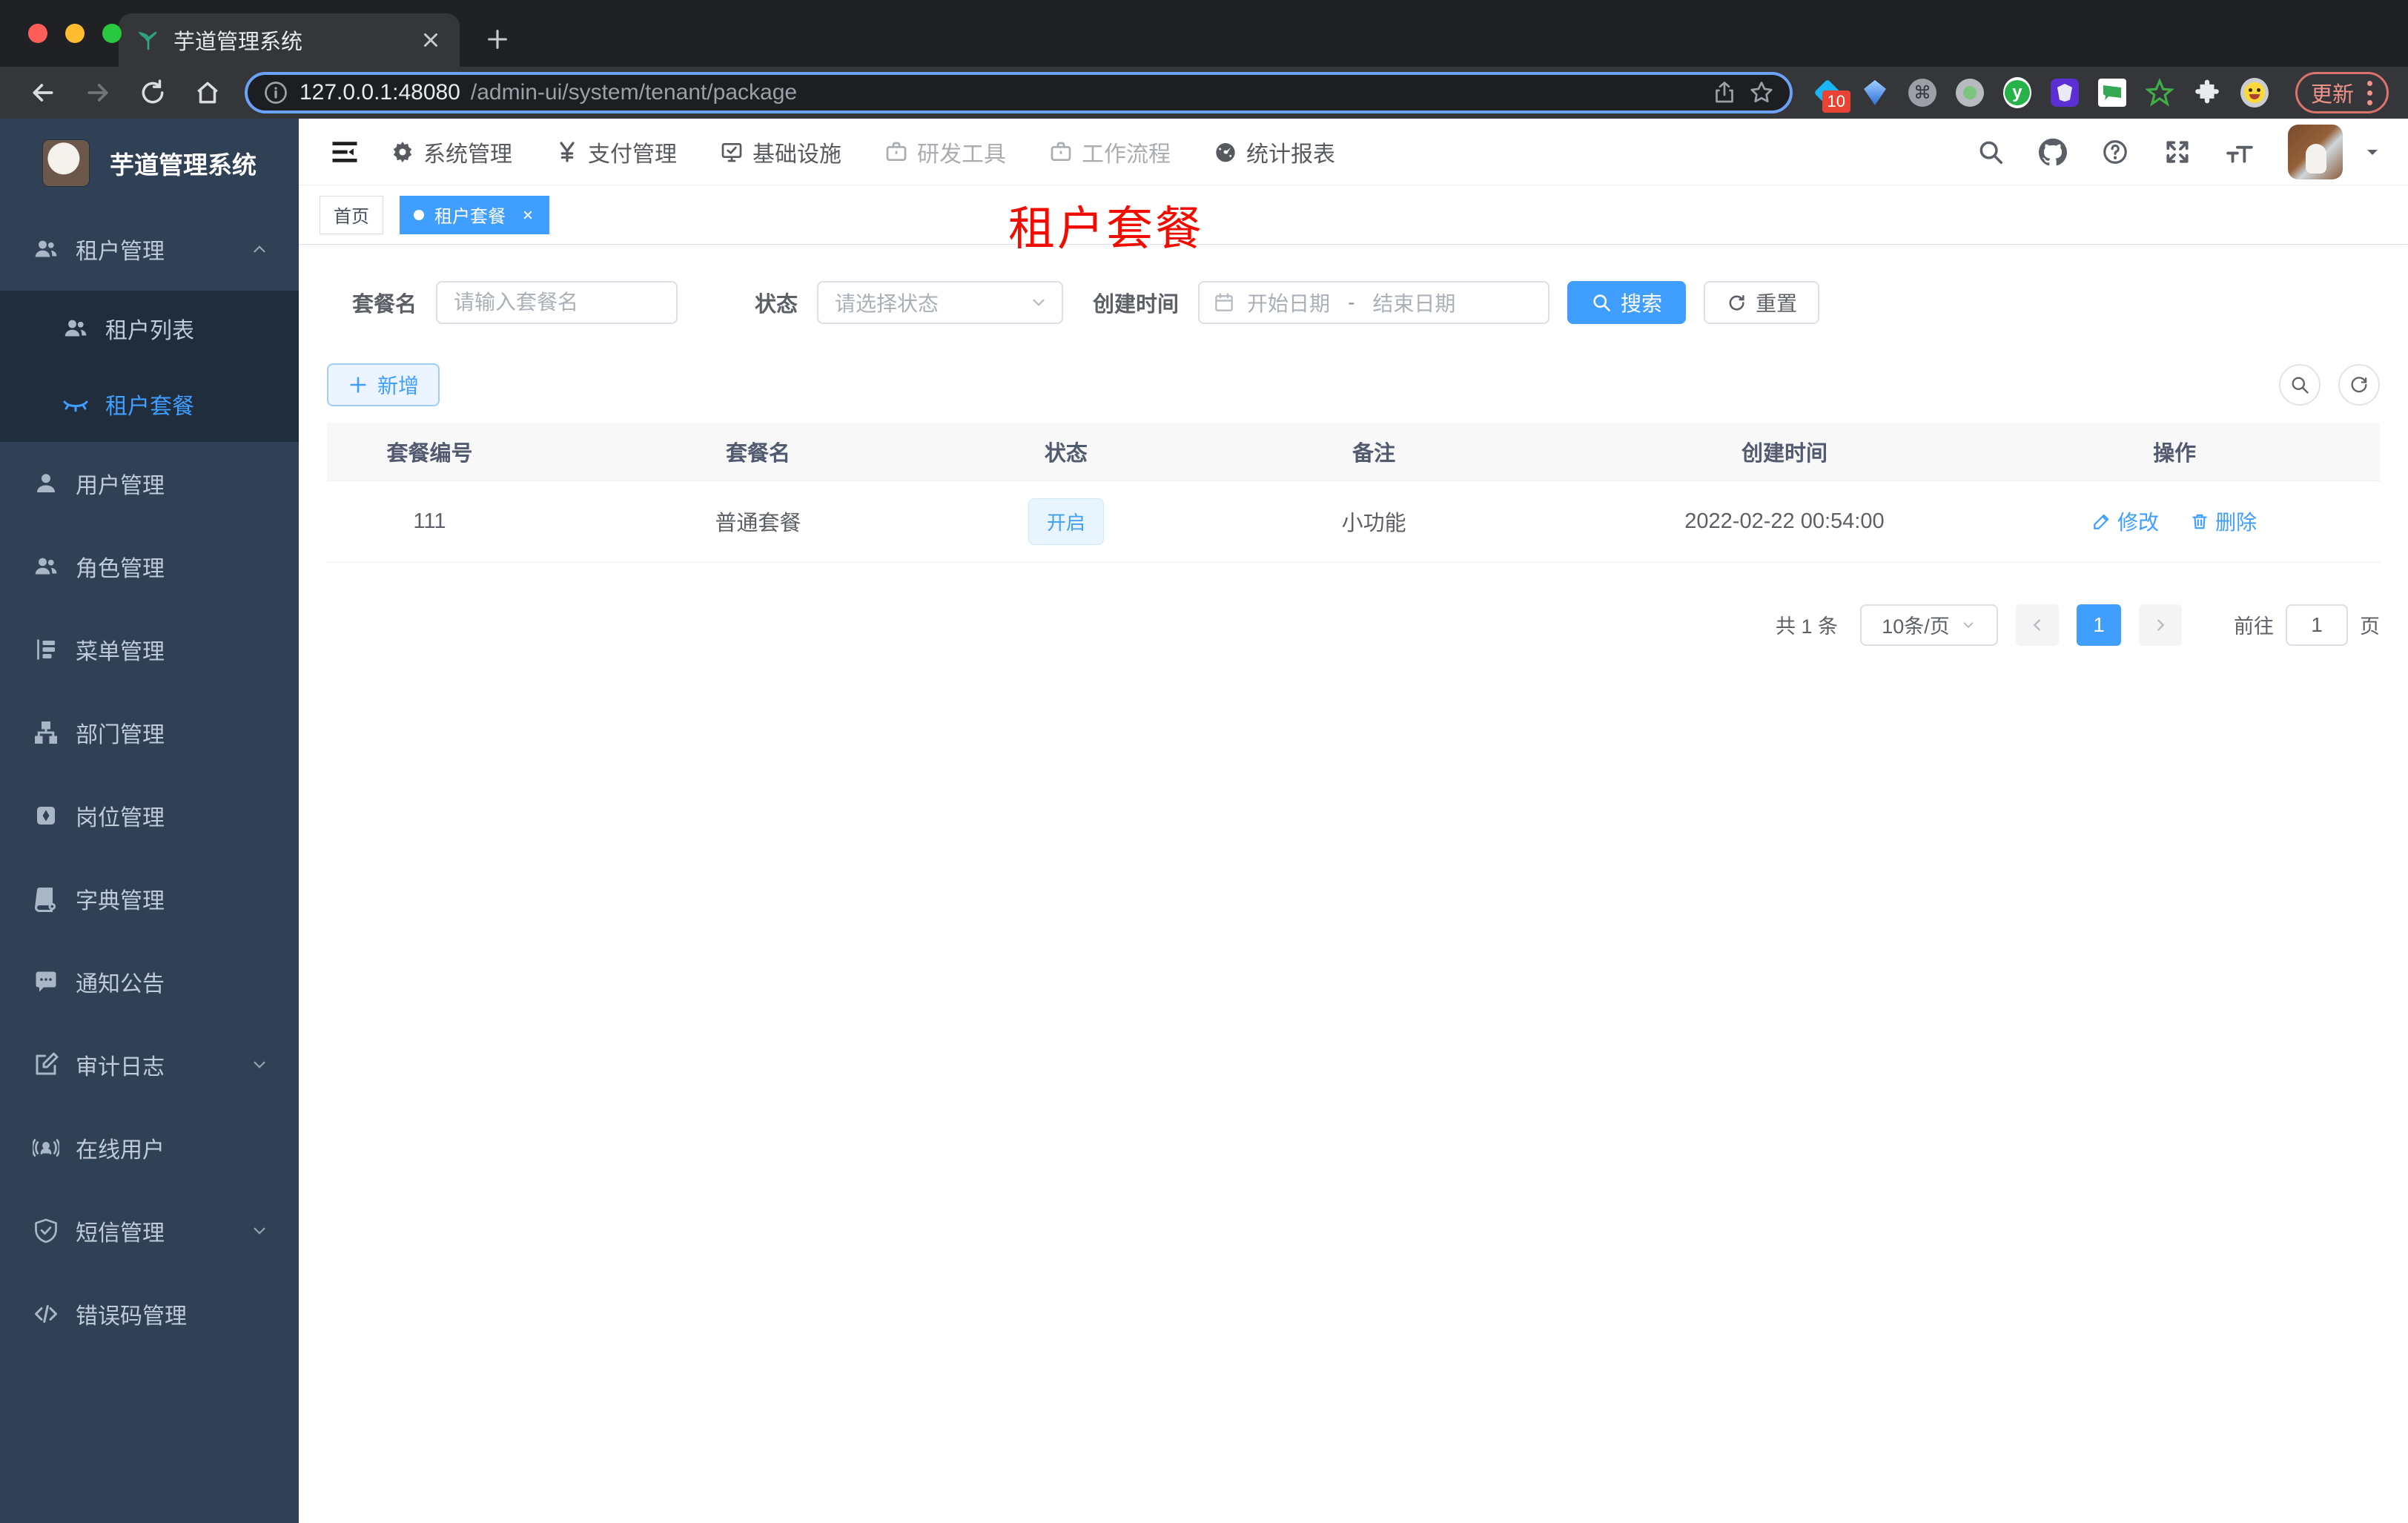 Image resolution: width=2408 pixels, height=1523 pixels. Describe the element at coordinates (149, 1148) in the screenshot. I see `sidebar-item-online-users: 在线用户` at that location.